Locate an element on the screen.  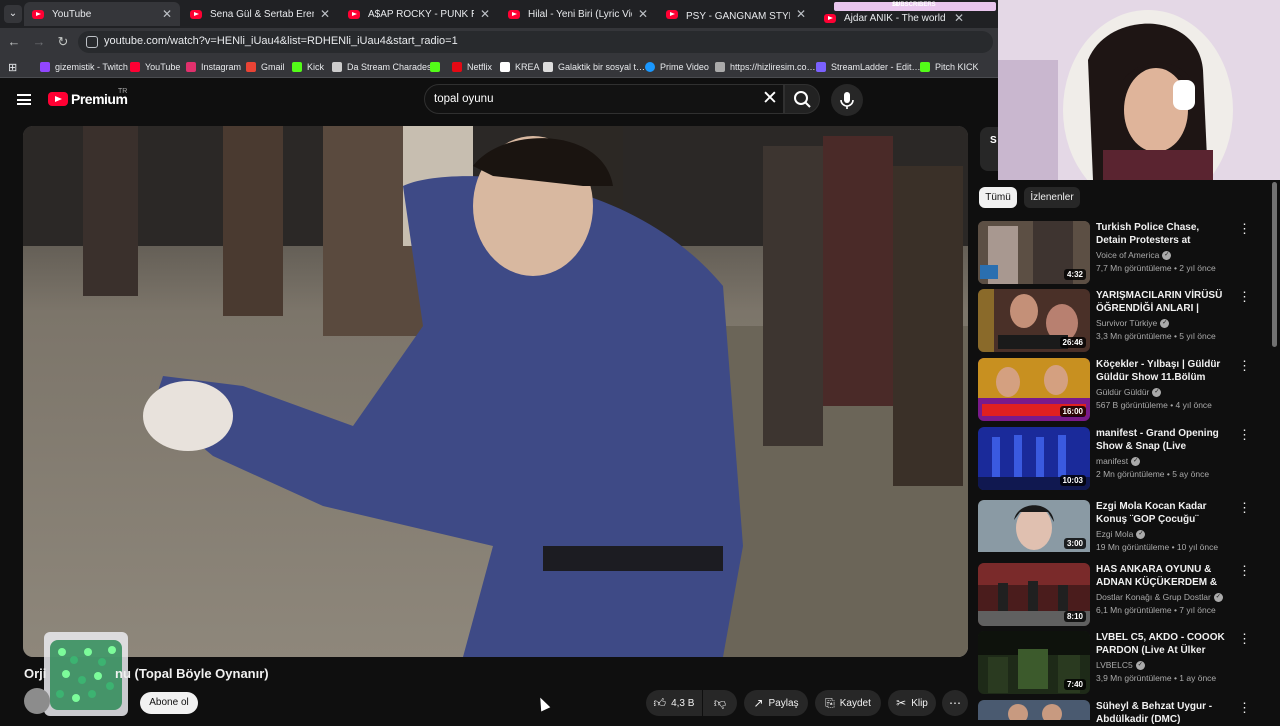
bookmark-item: Gmail is located at coordinates (265, 67).